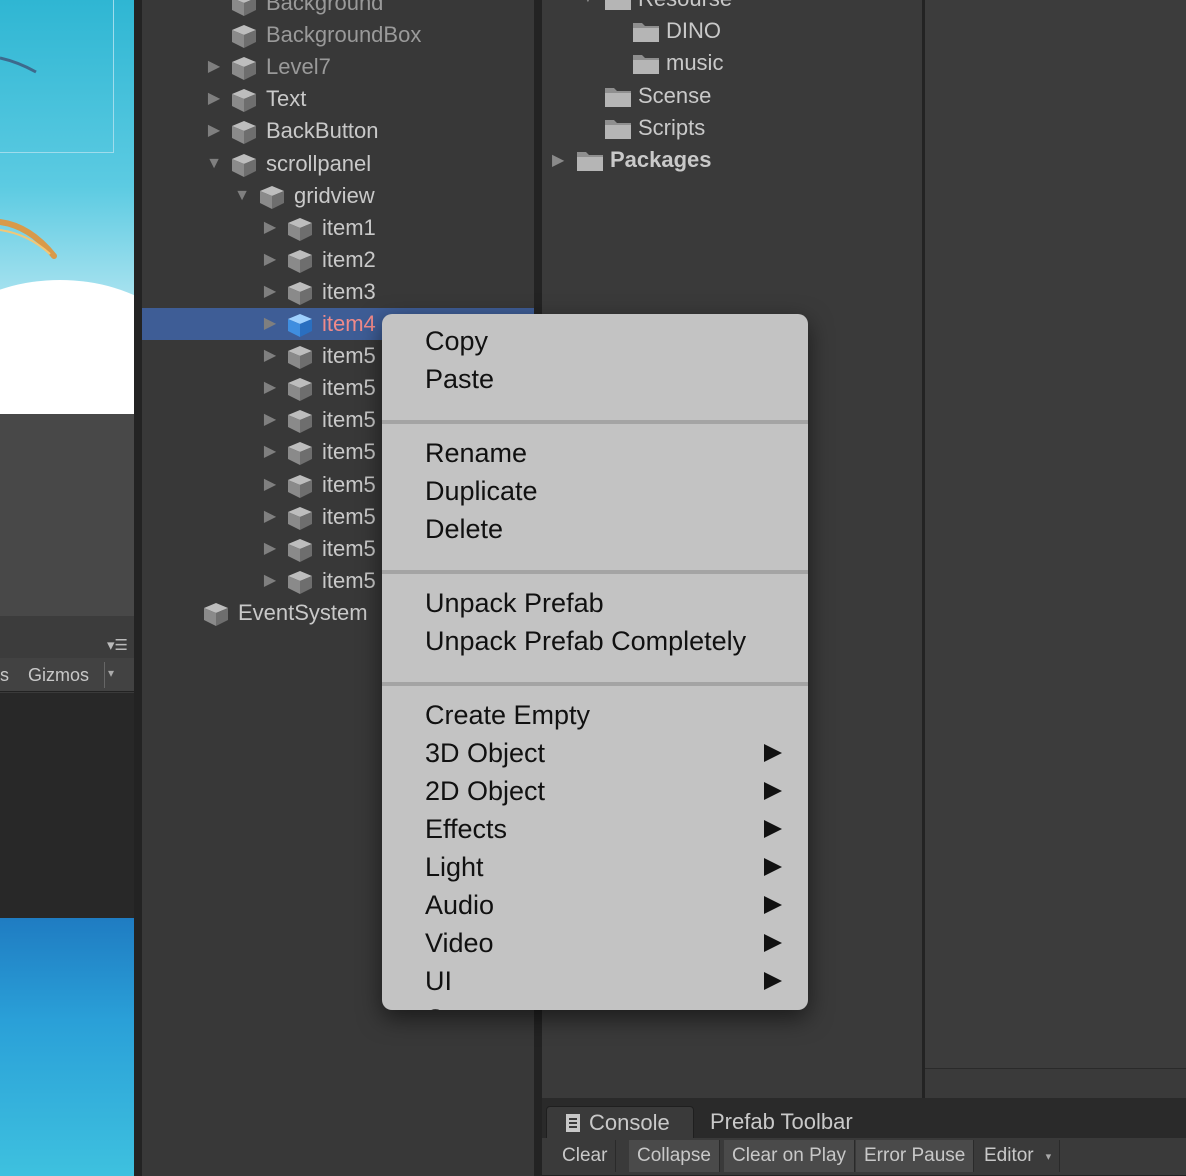  What do you see at coordinates (58, 675) in the screenshot?
I see `gizmos-button: Gizmos` at bounding box center [58, 675].